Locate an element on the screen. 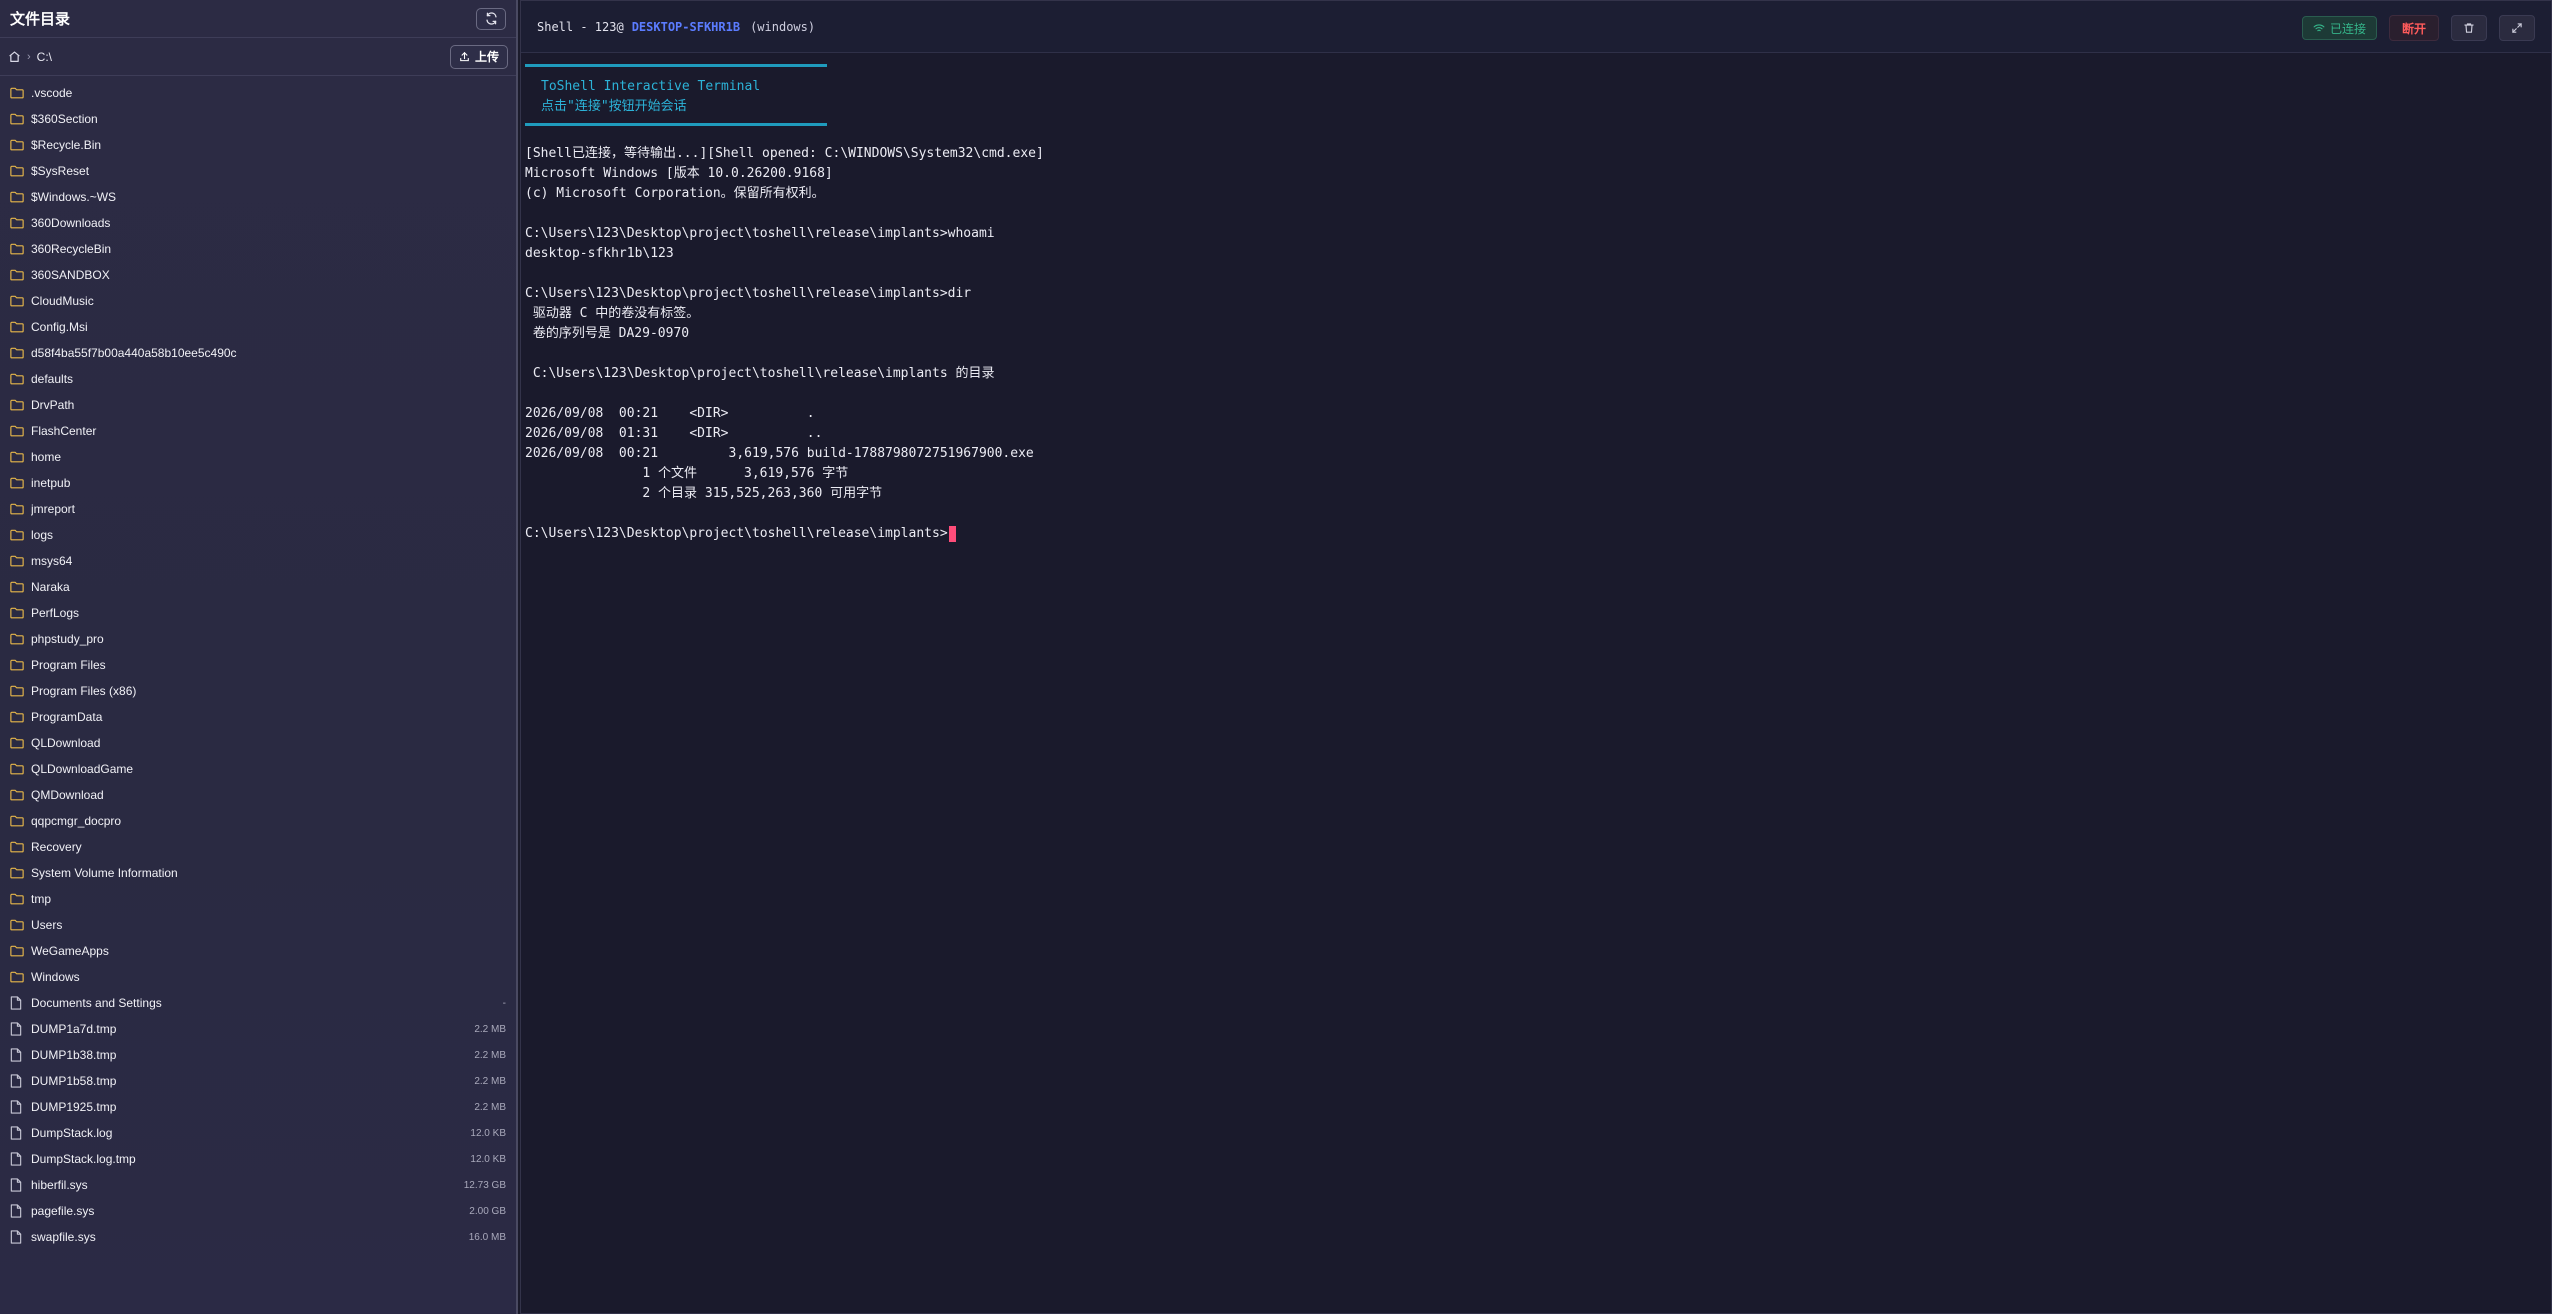 The height and width of the screenshot is (1314, 2552). refresh-button is located at coordinates (491, 18).